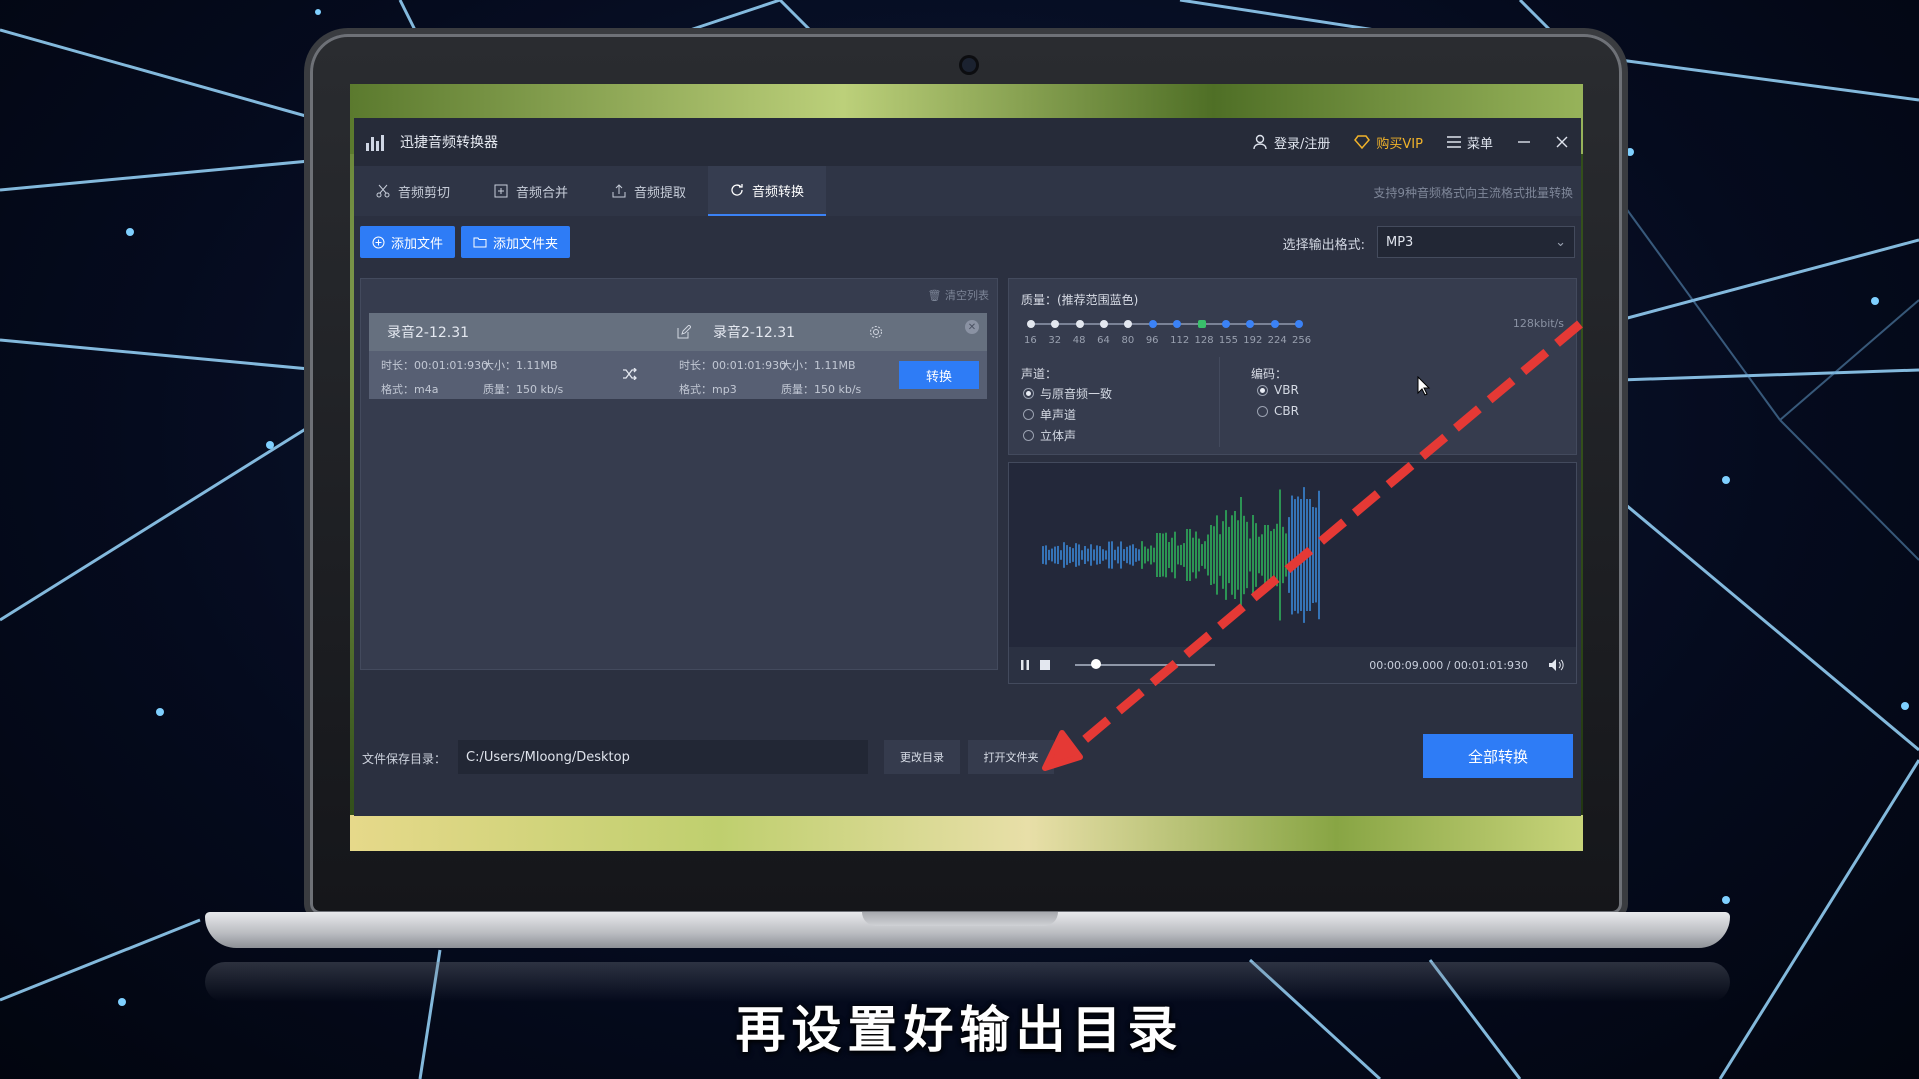  I want to click on close-button, so click(1562, 142).